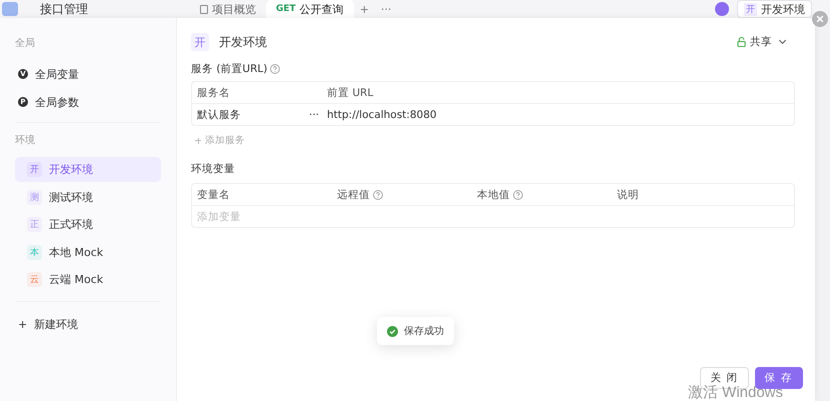 The width and height of the screenshot is (830, 401). What do you see at coordinates (25, 140) in the screenshot?
I see `section-label: 环境` at bounding box center [25, 140].